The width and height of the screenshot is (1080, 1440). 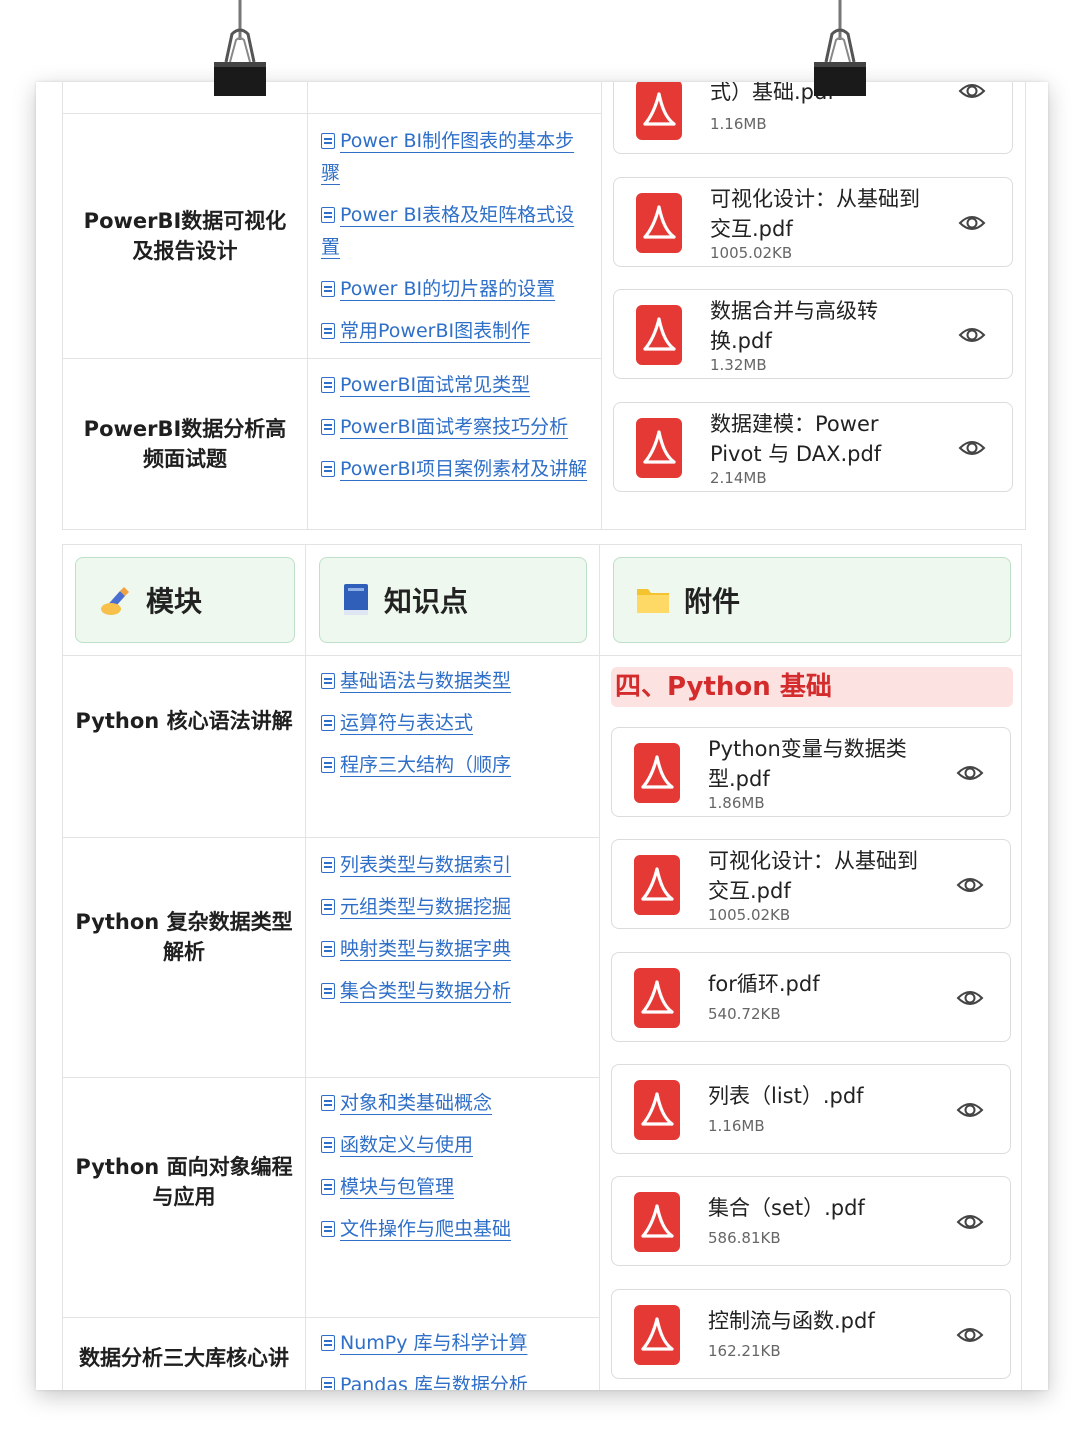 What do you see at coordinates (455, 469) in the screenshot?
I see `knowledge-link: PowerBI项目案例素材及讲解` at bounding box center [455, 469].